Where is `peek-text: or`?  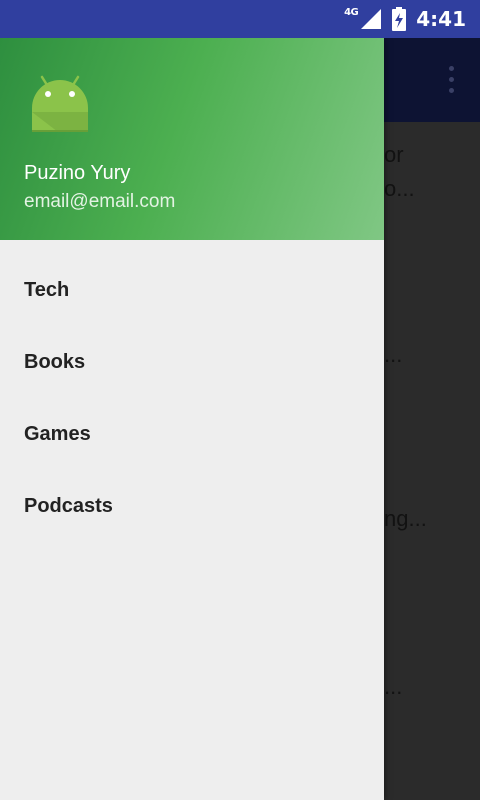 peek-text: or is located at coordinates (394, 154).